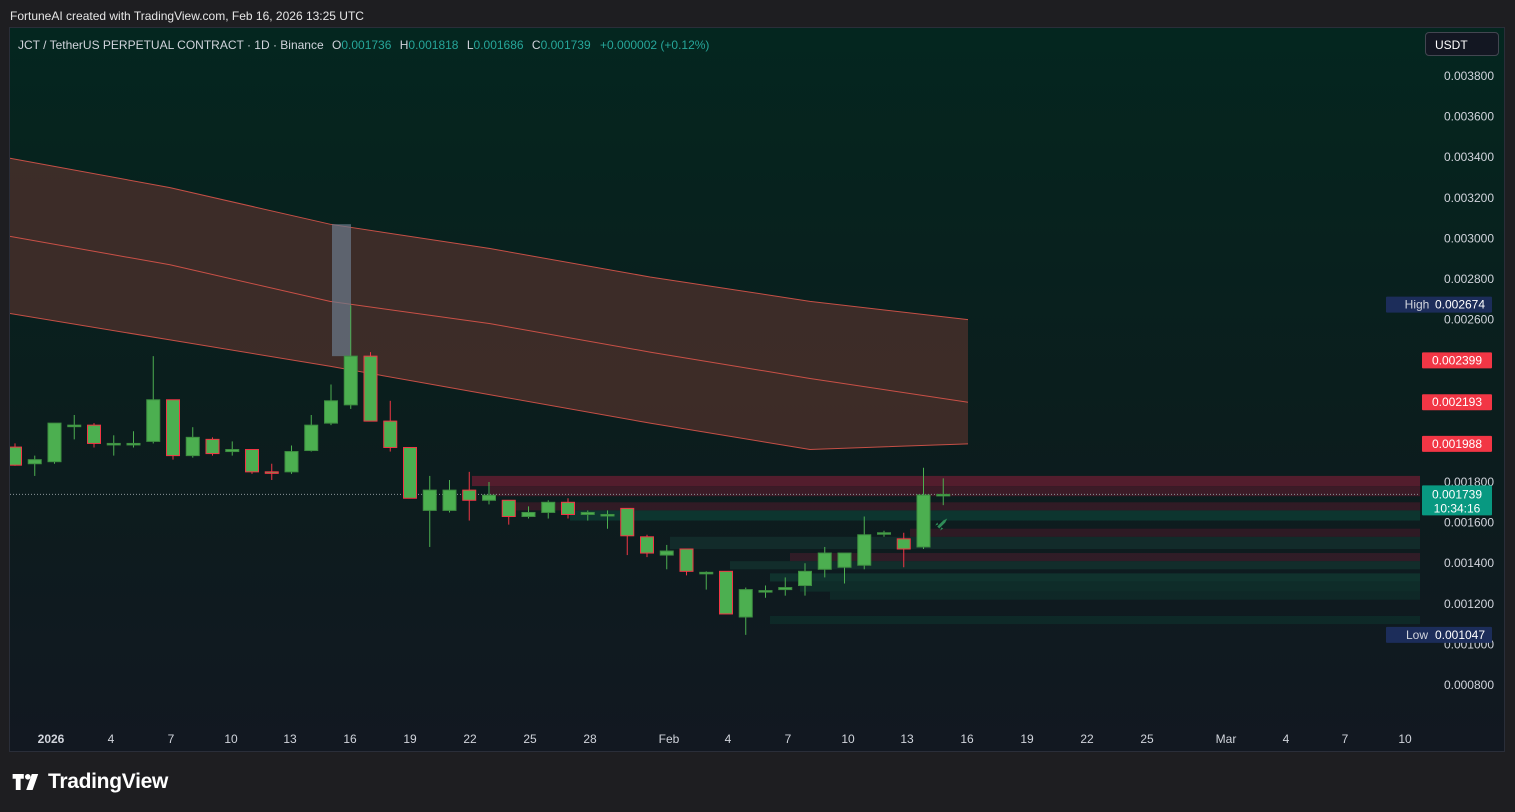  What do you see at coordinates (565, 45) in the screenshot?
I see `close-value: 0.001739` at bounding box center [565, 45].